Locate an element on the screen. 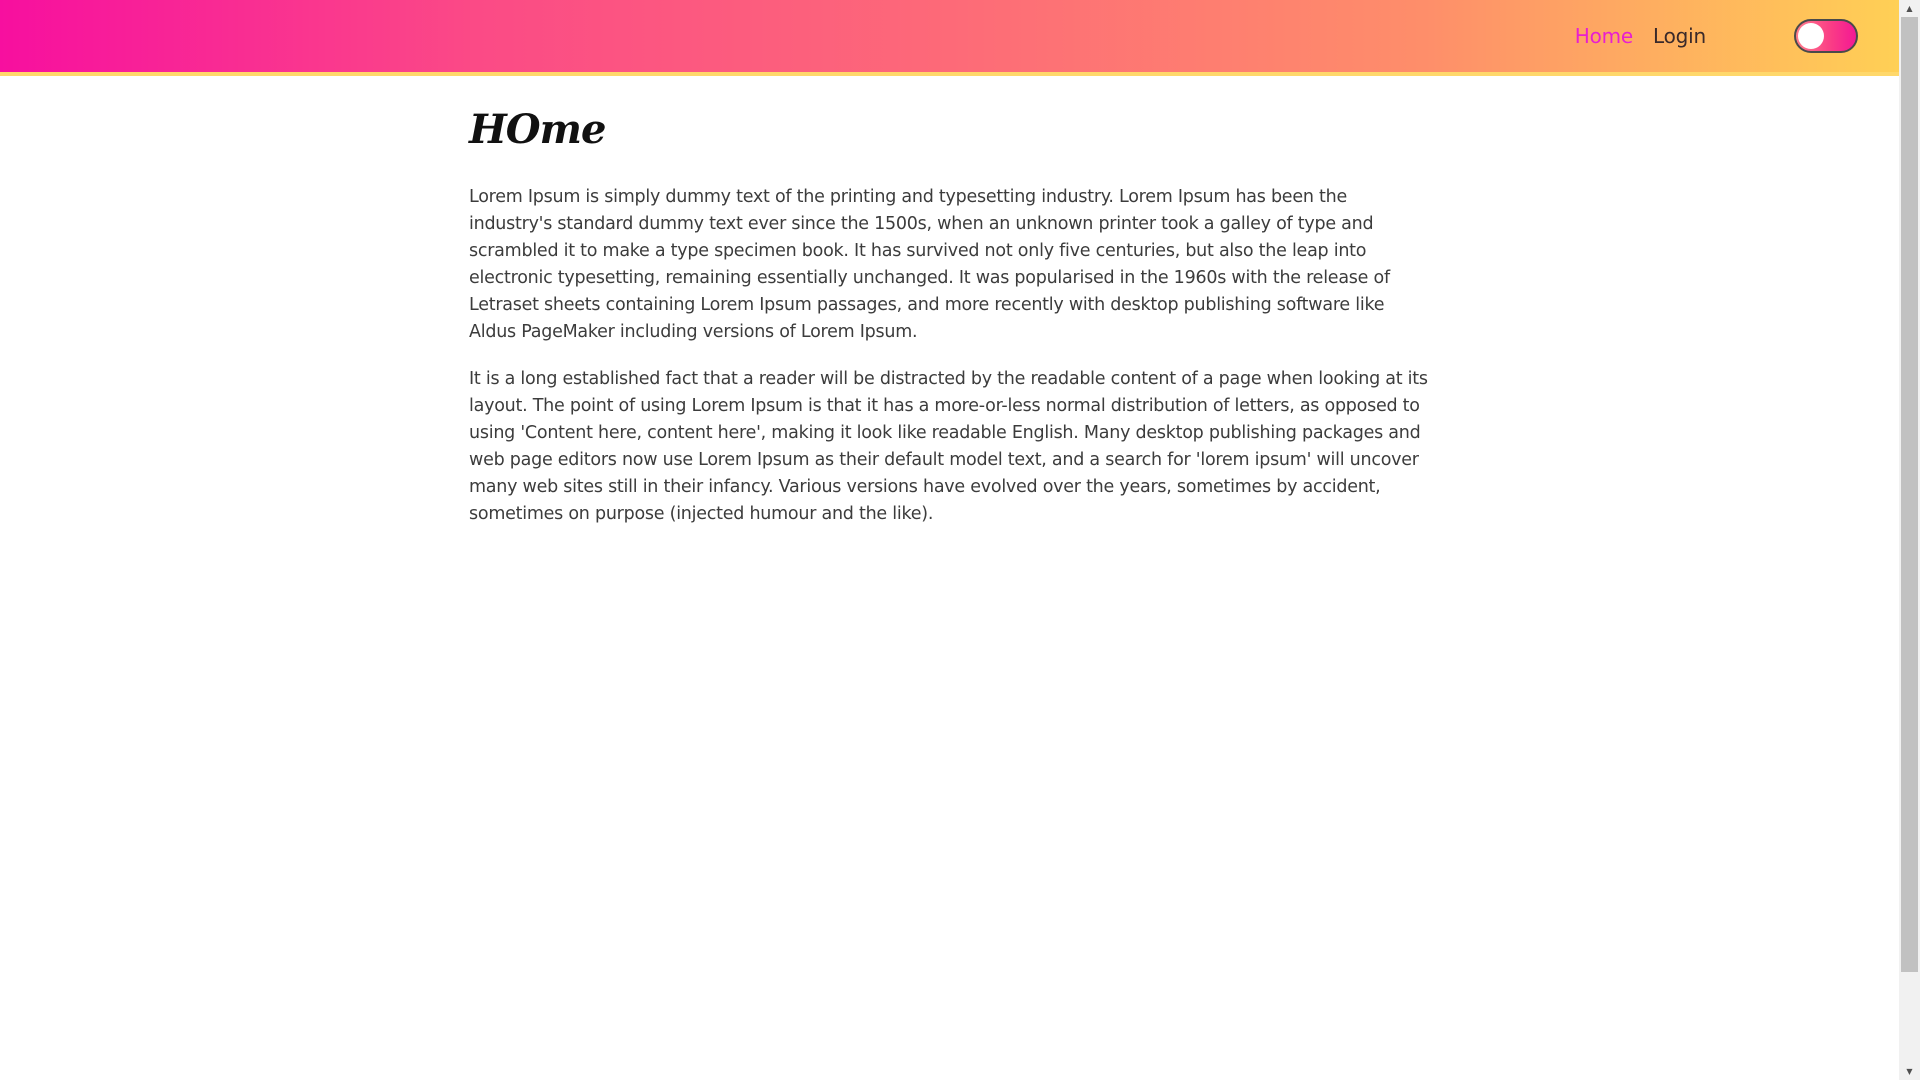  navbar: Home Login is located at coordinates (949, 38).